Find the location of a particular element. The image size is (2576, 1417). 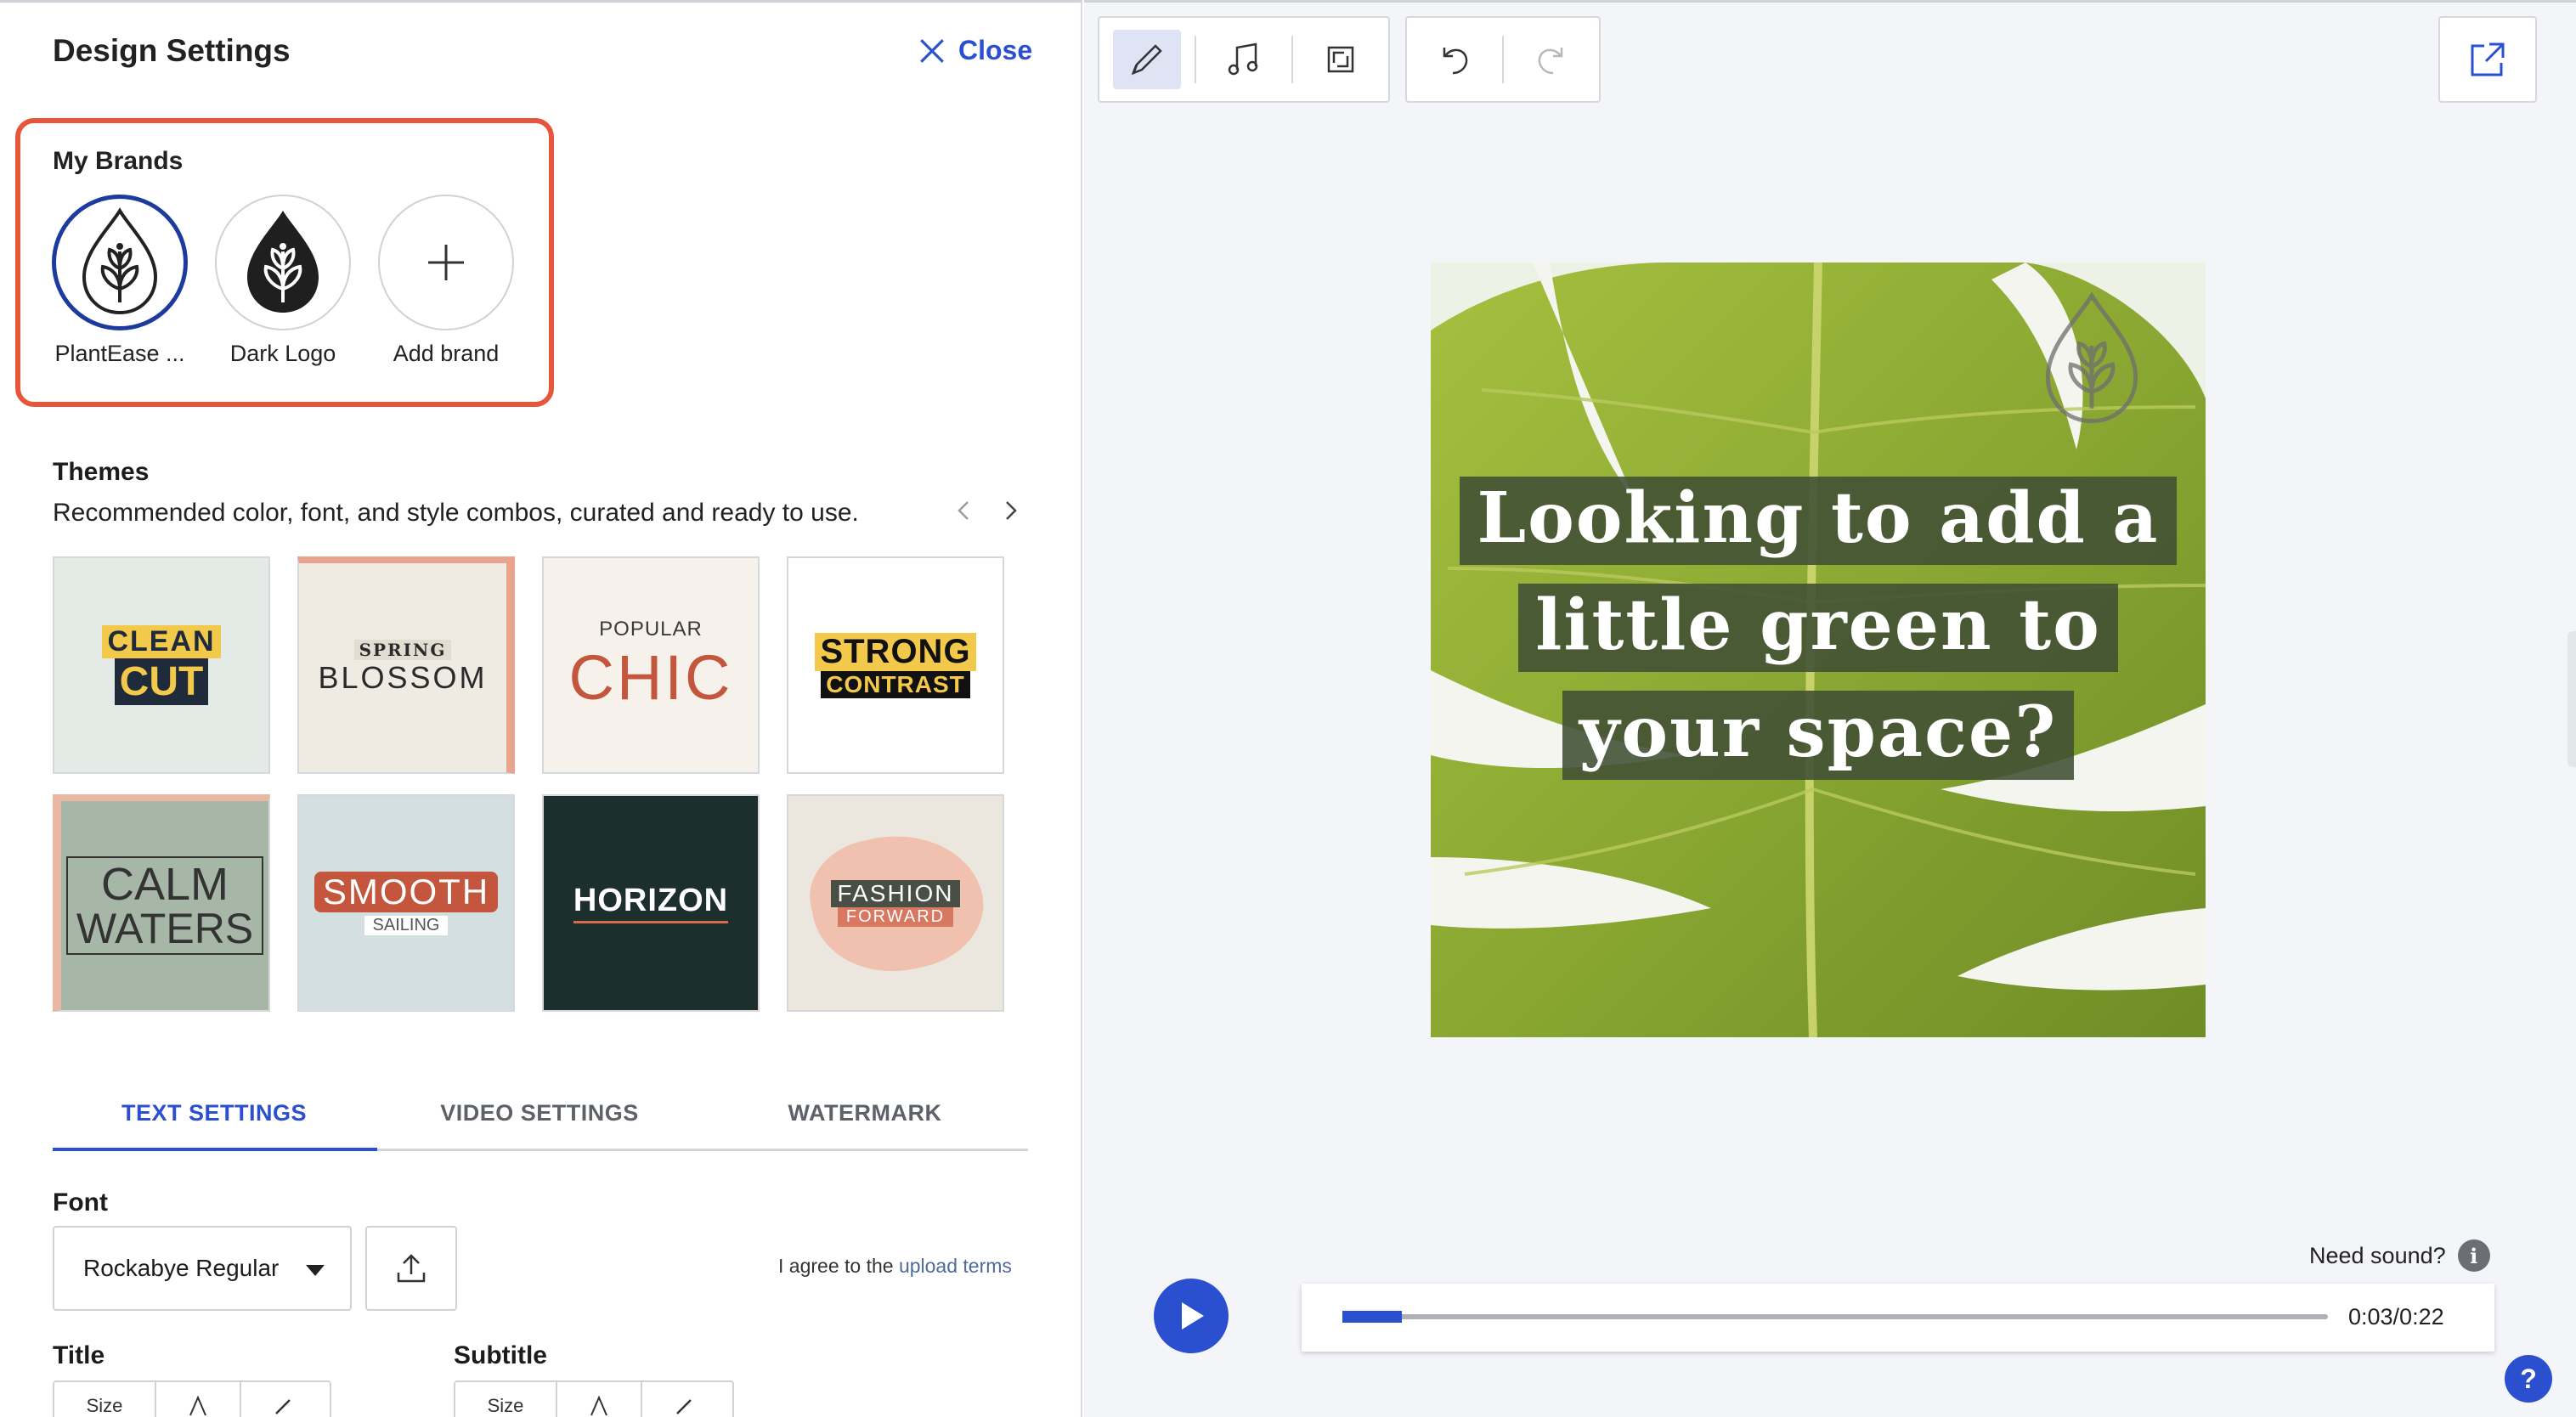

playback-track is located at coordinates (1835, 1317).